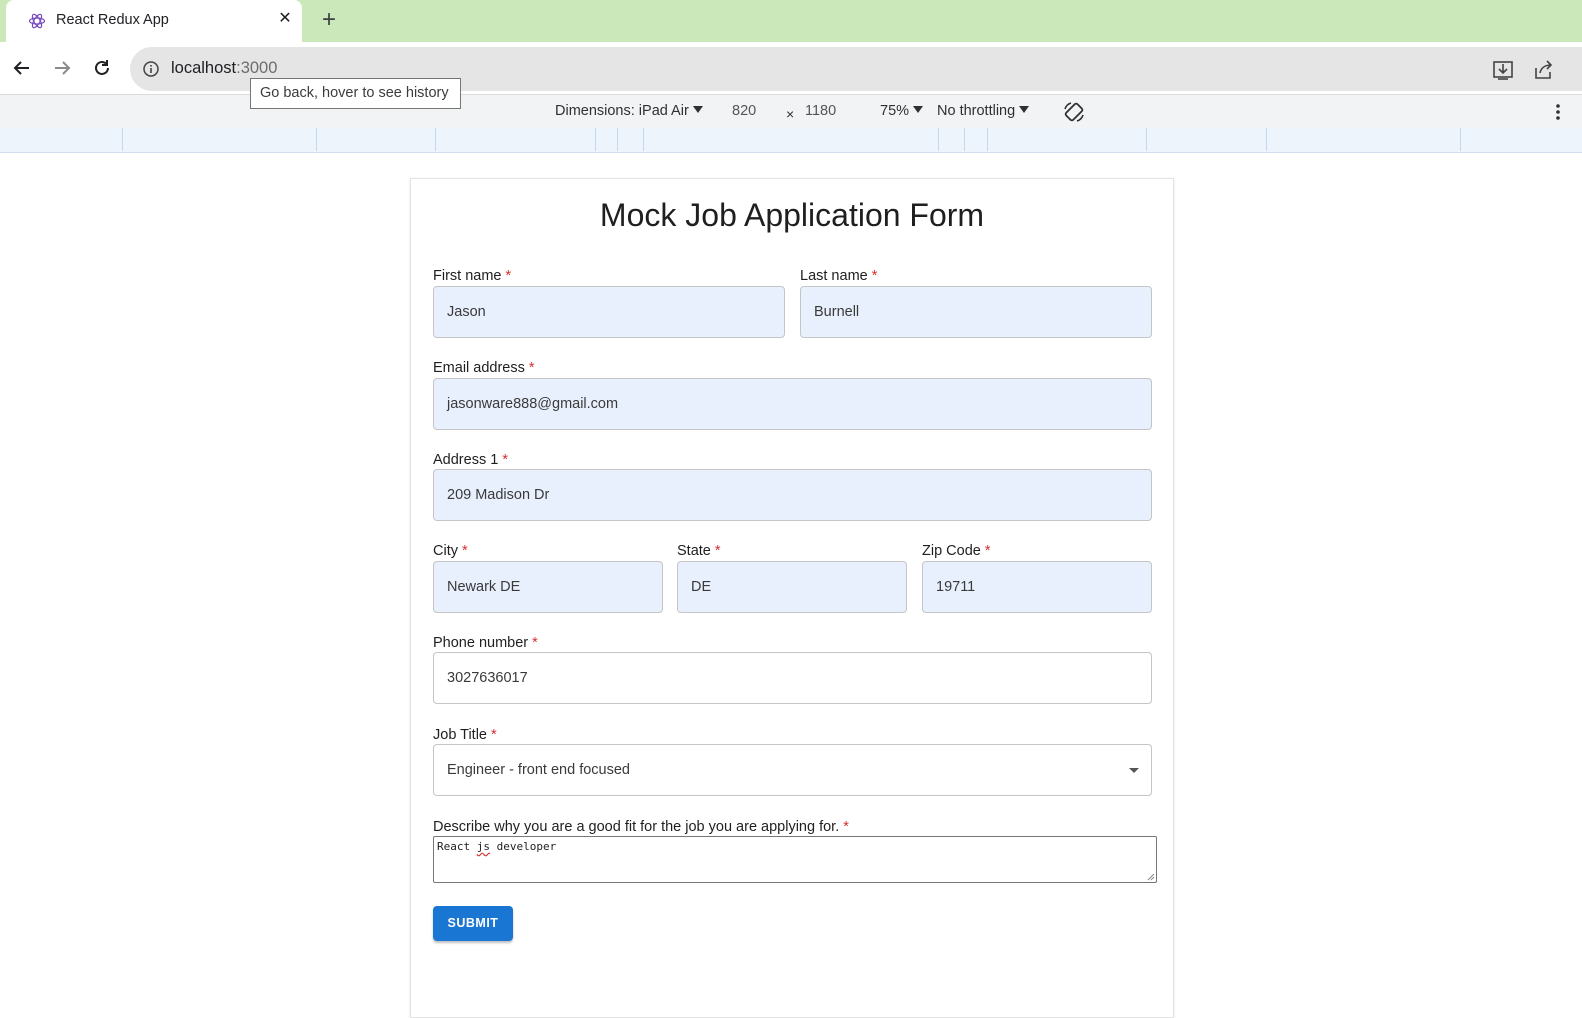 This screenshot has height=1018, width=1582. I want to click on zip-field: 19711, so click(1037, 587).